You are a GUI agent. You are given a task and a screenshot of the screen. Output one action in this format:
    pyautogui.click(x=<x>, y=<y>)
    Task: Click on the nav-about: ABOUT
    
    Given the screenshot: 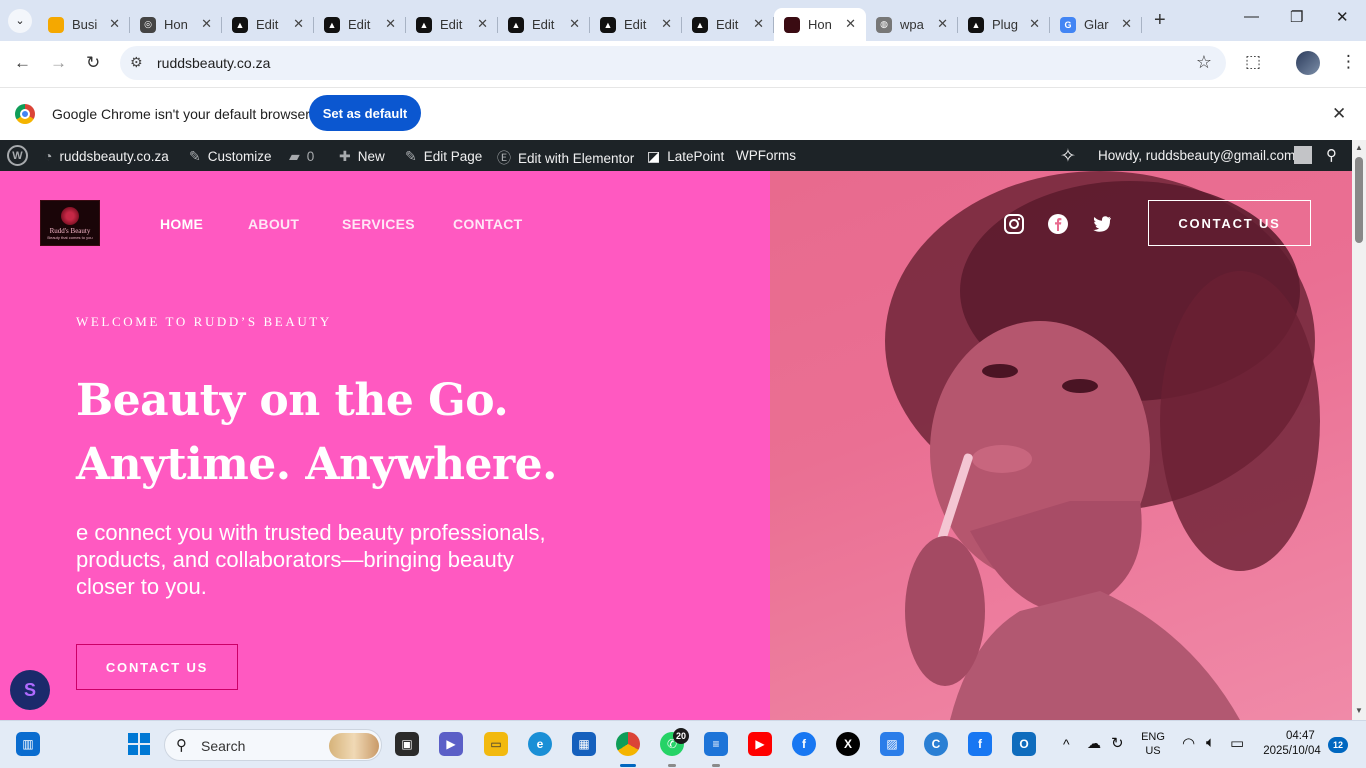 What is the action you would take?
    pyautogui.click(x=273, y=224)
    